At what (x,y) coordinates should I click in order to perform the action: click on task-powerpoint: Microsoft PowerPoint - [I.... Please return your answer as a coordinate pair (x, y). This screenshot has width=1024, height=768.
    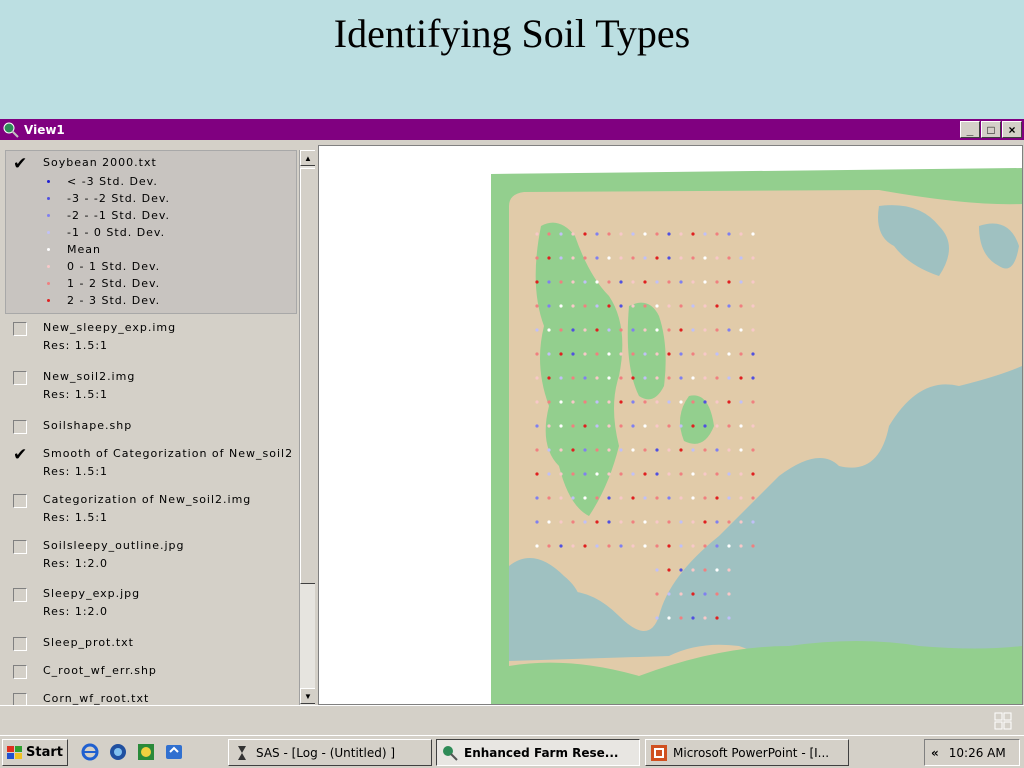
    Looking at the image, I should click on (747, 752).